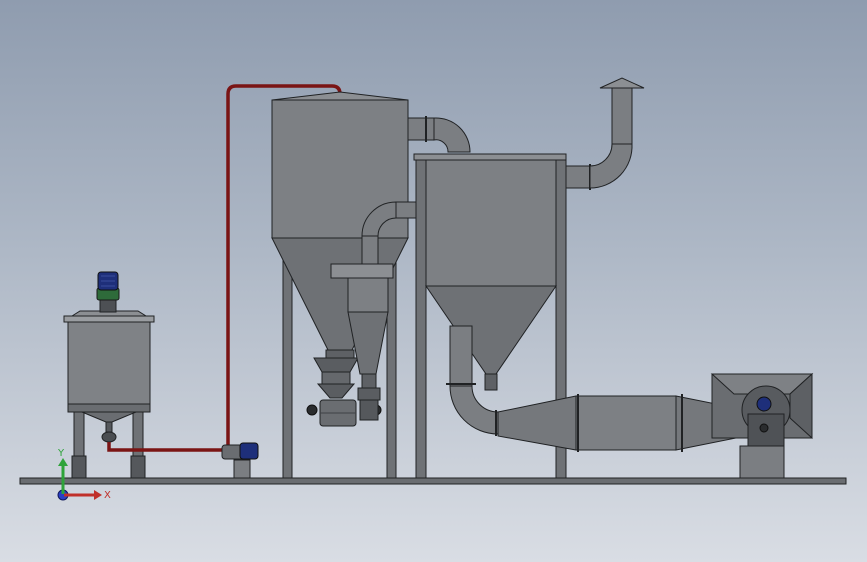  I want to click on cyclone-body, so click(368, 295).